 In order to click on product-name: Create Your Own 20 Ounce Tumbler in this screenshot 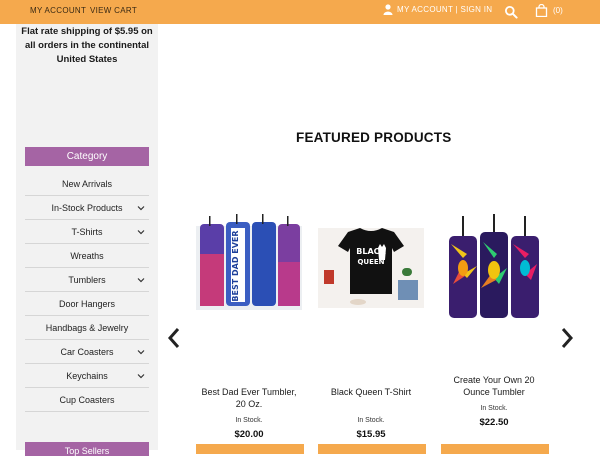, I will do `click(494, 386)`.